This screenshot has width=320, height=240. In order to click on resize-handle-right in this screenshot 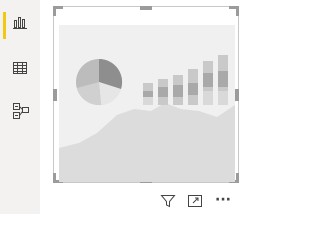, I will do `click(237, 95)`.